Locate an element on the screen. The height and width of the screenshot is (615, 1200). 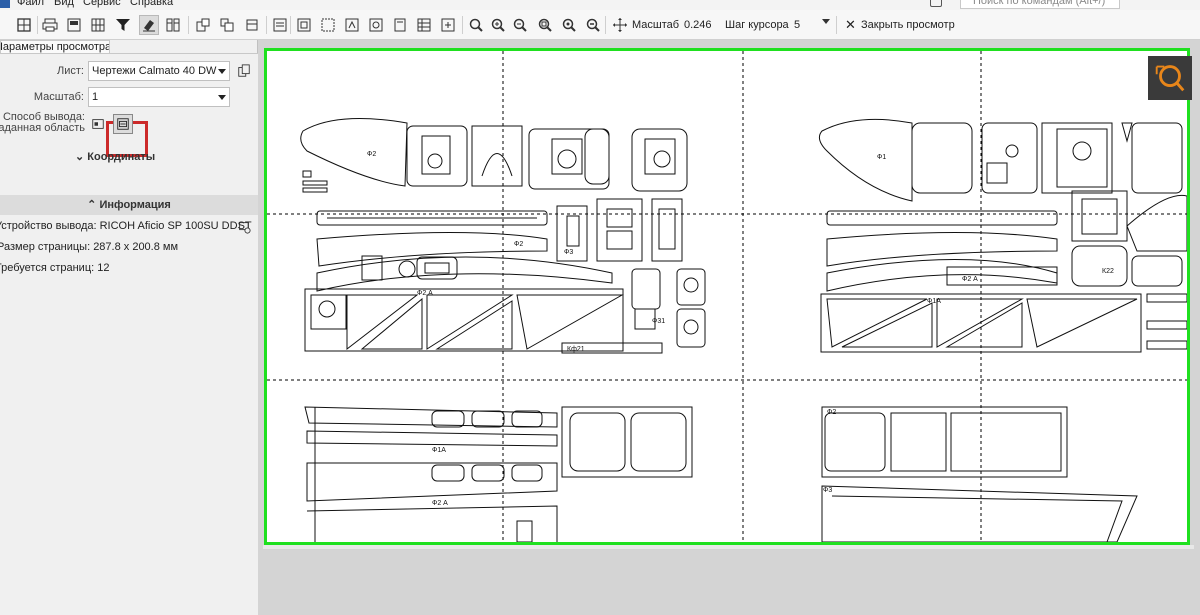
output-area-icon is located at coordinates (123, 124).